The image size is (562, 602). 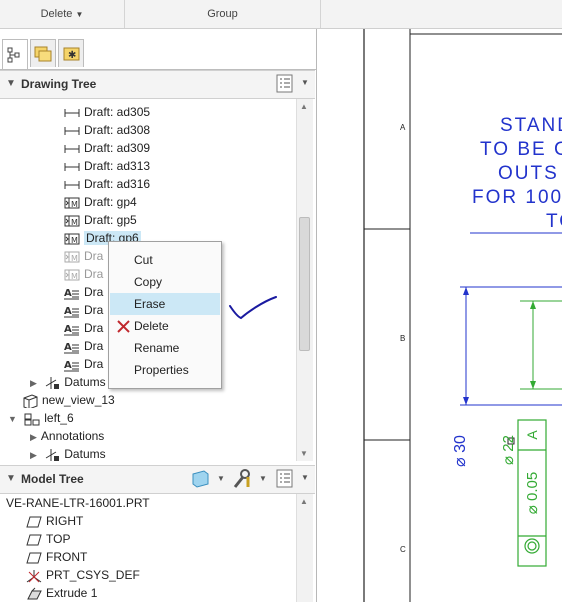 I want to click on tolerance-value: ⌀ 0.05, so click(x=532, y=493).